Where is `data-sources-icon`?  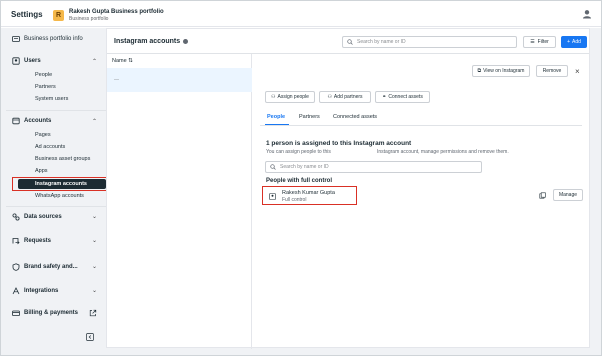 data-sources-icon is located at coordinates (16, 217).